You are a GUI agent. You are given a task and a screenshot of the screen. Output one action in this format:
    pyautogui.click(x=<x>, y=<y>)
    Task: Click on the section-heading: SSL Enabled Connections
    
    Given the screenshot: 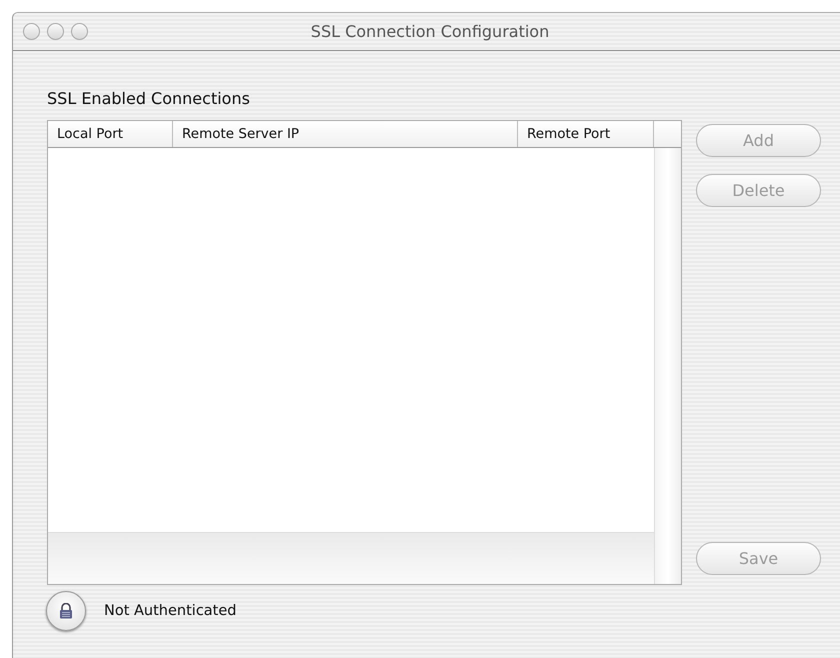 What is the action you would take?
    pyautogui.click(x=148, y=98)
    